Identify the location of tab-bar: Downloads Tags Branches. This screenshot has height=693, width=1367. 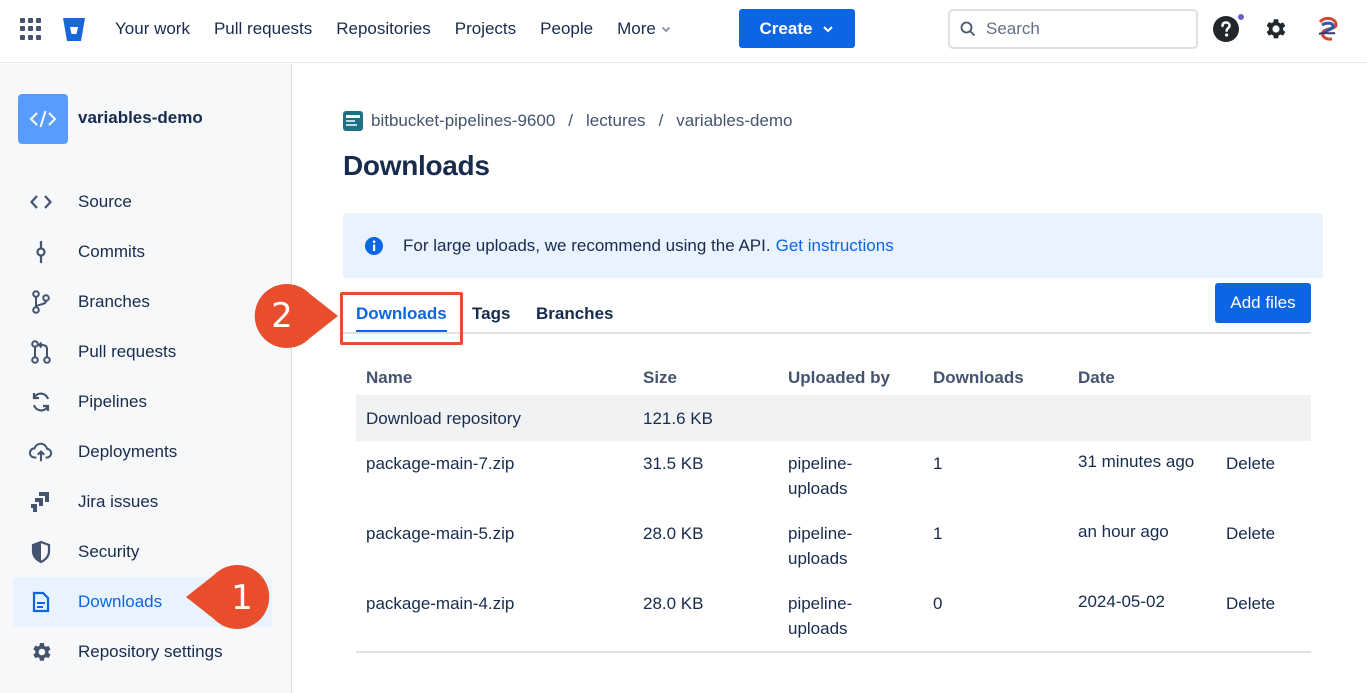
(827, 314).